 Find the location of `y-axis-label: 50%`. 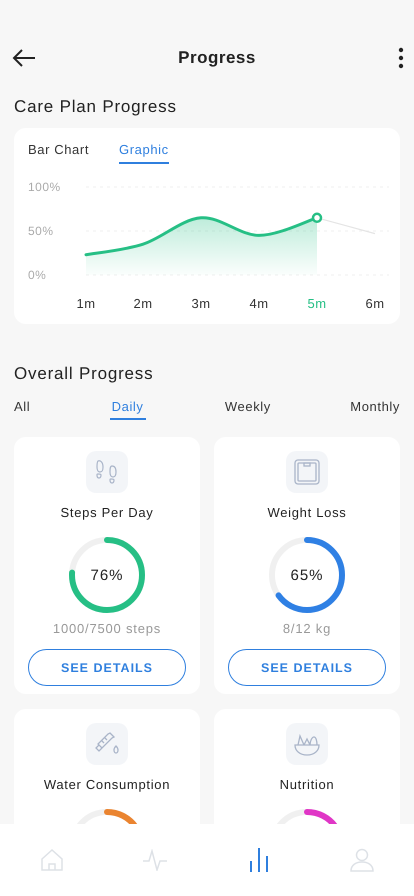

y-axis-label: 50% is located at coordinates (41, 231).